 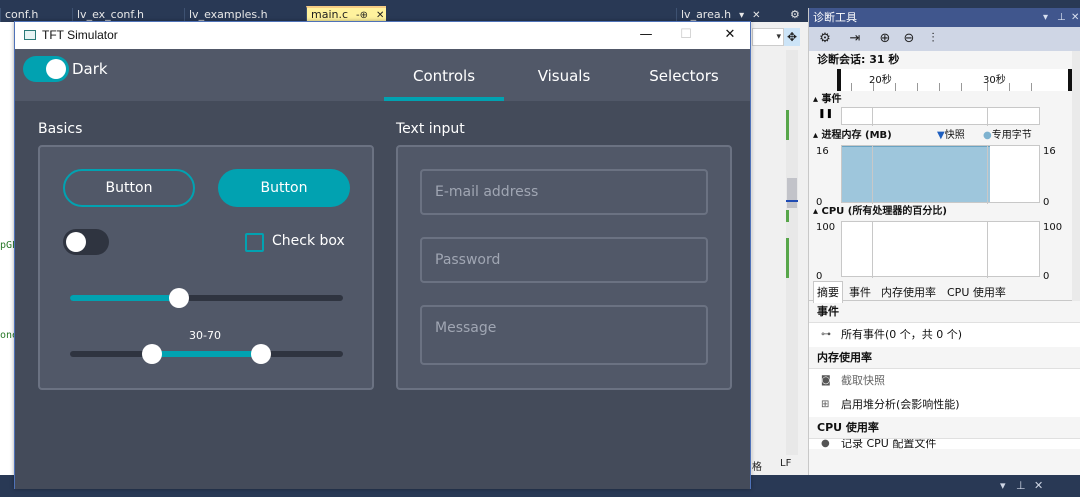 What do you see at coordinates (944, 428) in the screenshot?
I see `group-cpu: CPU 使用率` at bounding box center [944, 428].